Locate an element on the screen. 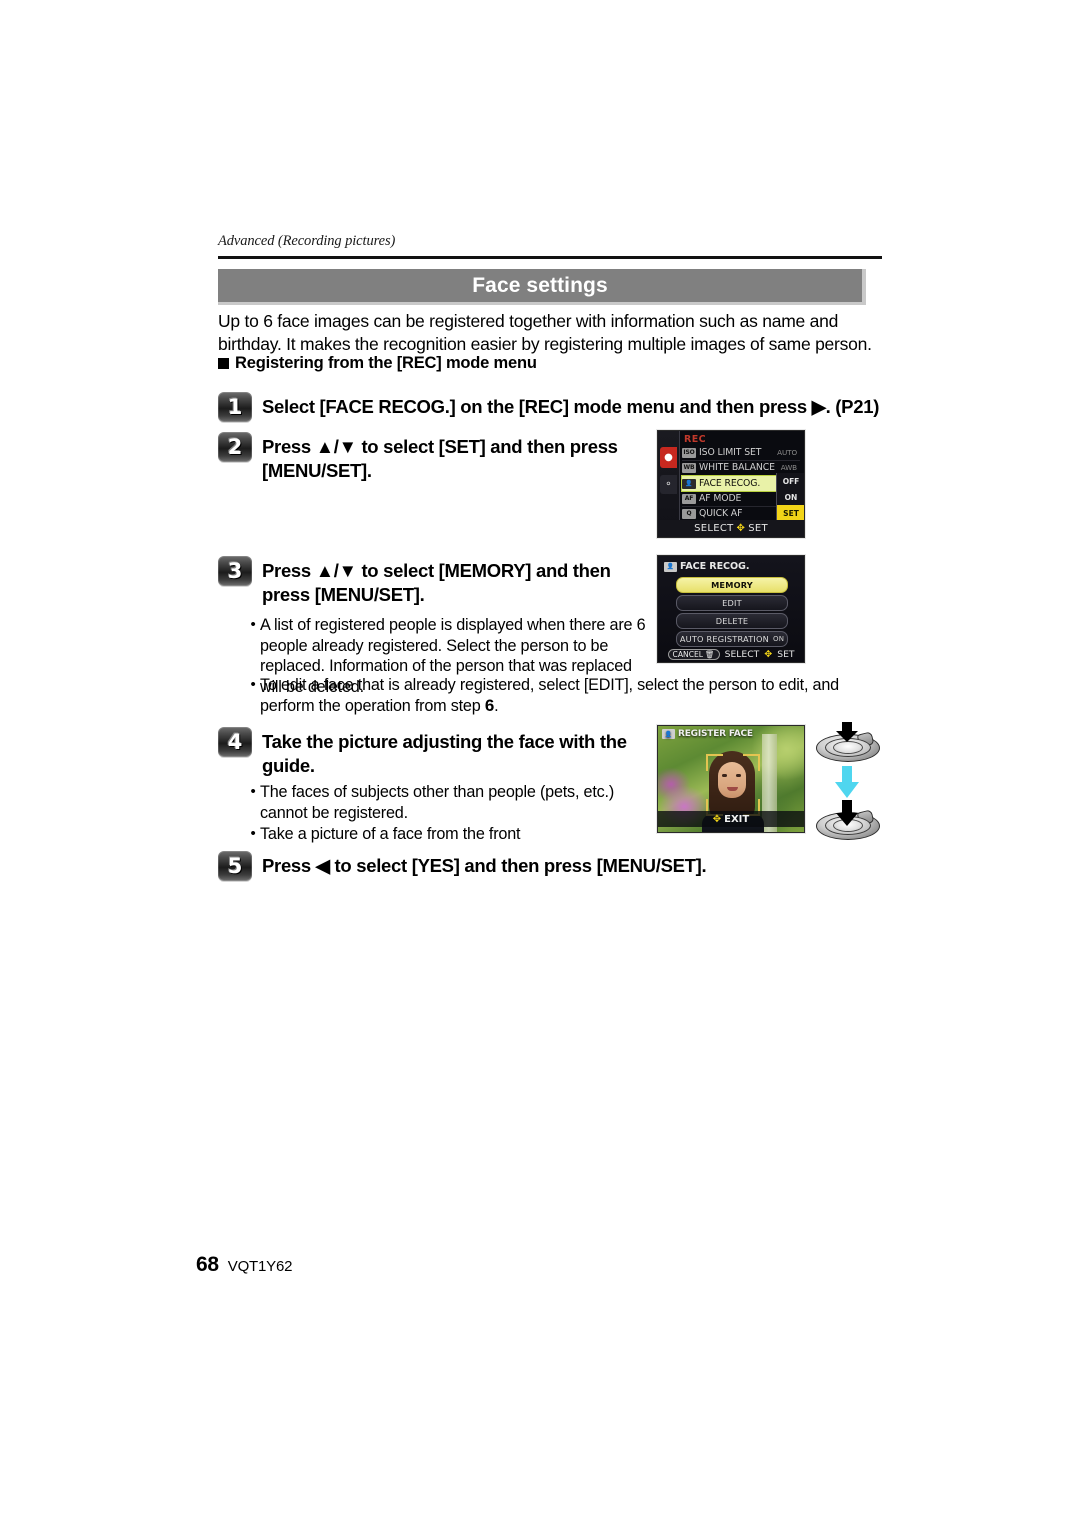 The image size is (1080, 1526). step-1-badge: 1 is located at coordinates (235, 407).